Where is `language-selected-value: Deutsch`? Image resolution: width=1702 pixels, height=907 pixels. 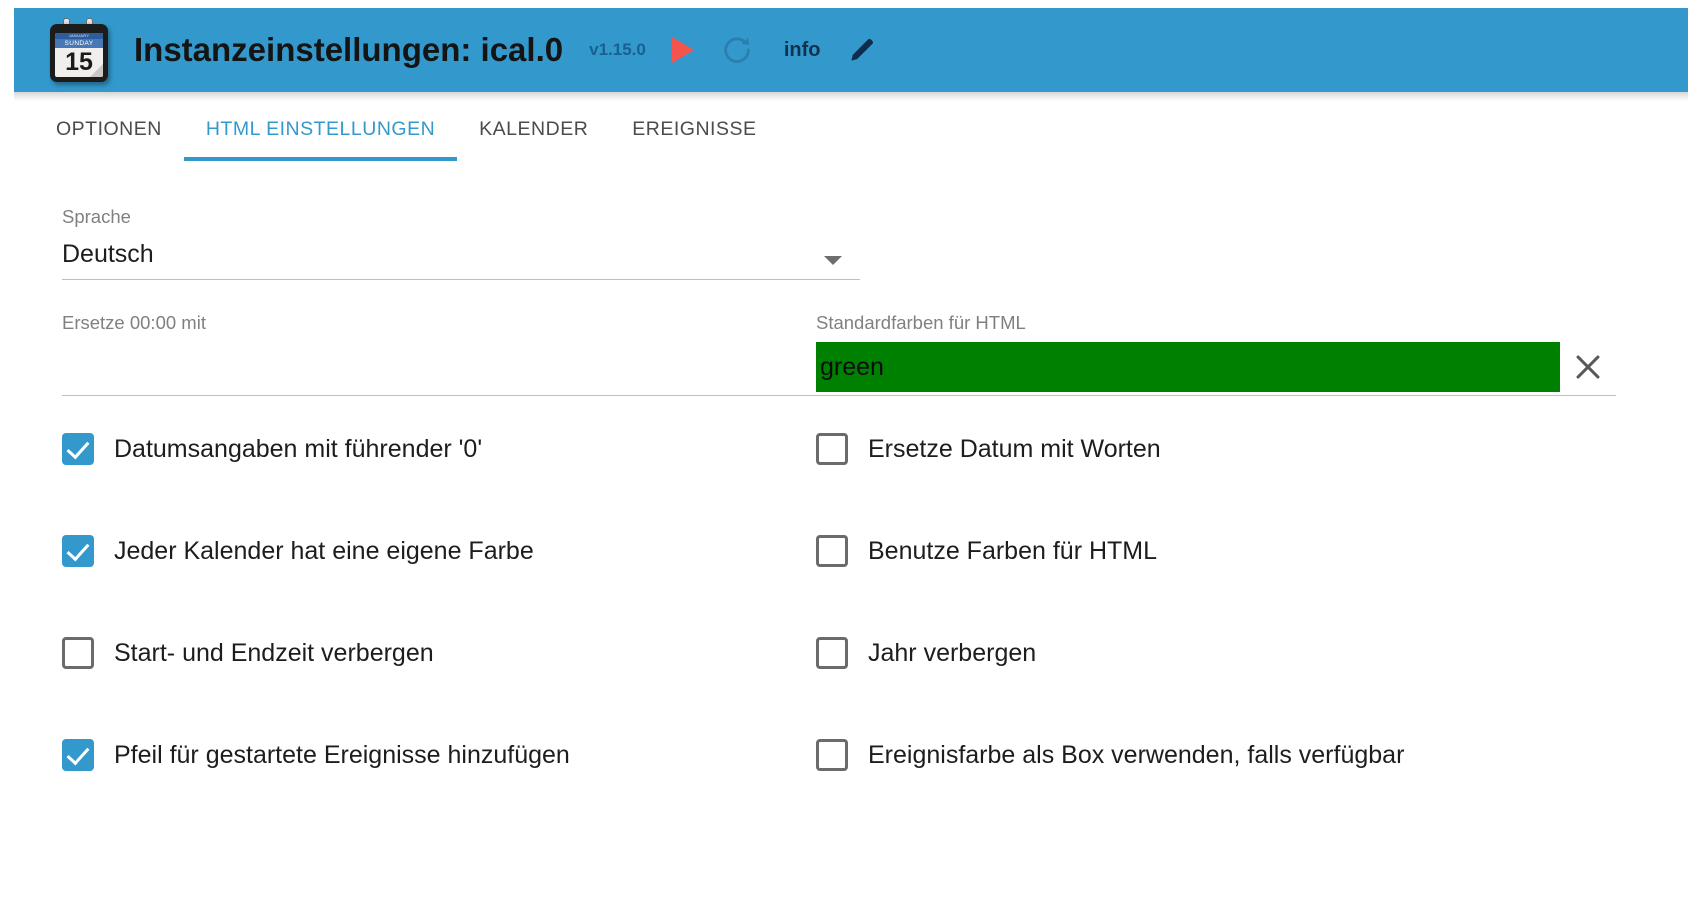
language-selected-value: Deutsch is located at coordinates (108, 254).